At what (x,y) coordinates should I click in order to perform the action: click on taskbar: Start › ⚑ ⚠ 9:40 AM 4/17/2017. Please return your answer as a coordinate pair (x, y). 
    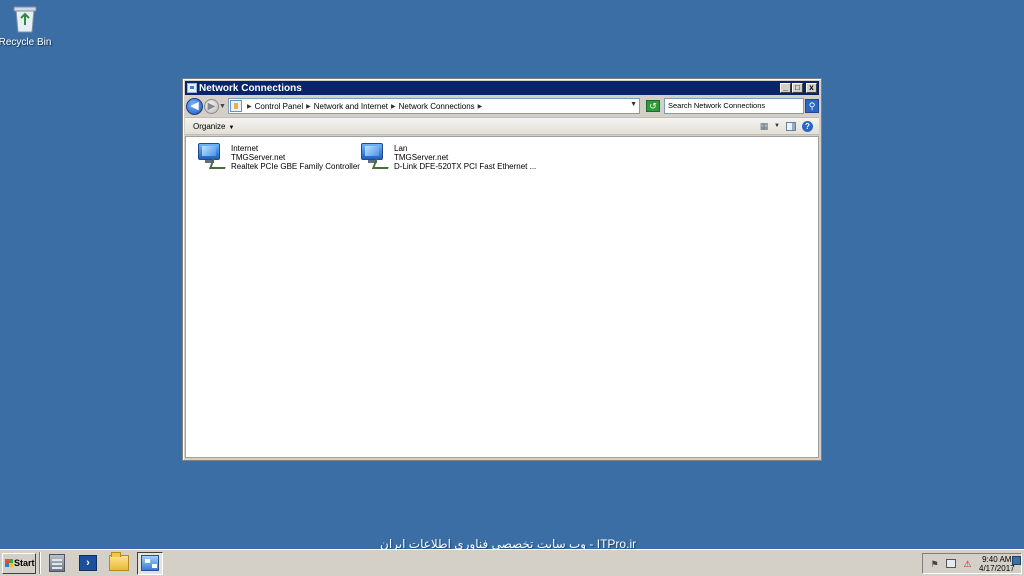
    Looking at the image, I should click on (512, 562).